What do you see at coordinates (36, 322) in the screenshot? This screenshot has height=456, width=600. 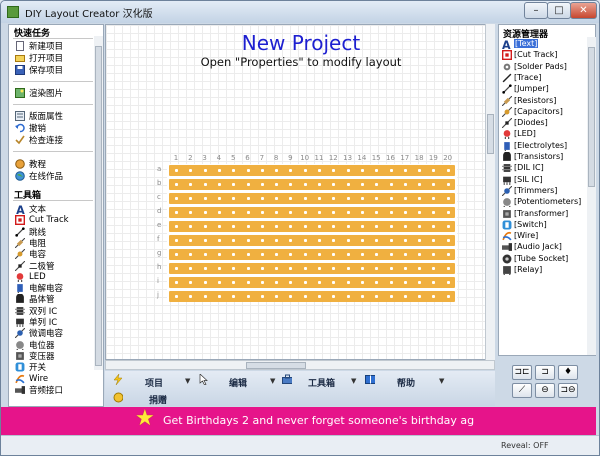 I see `tool-item: 单列 IC` at bounding box center [36, 322].